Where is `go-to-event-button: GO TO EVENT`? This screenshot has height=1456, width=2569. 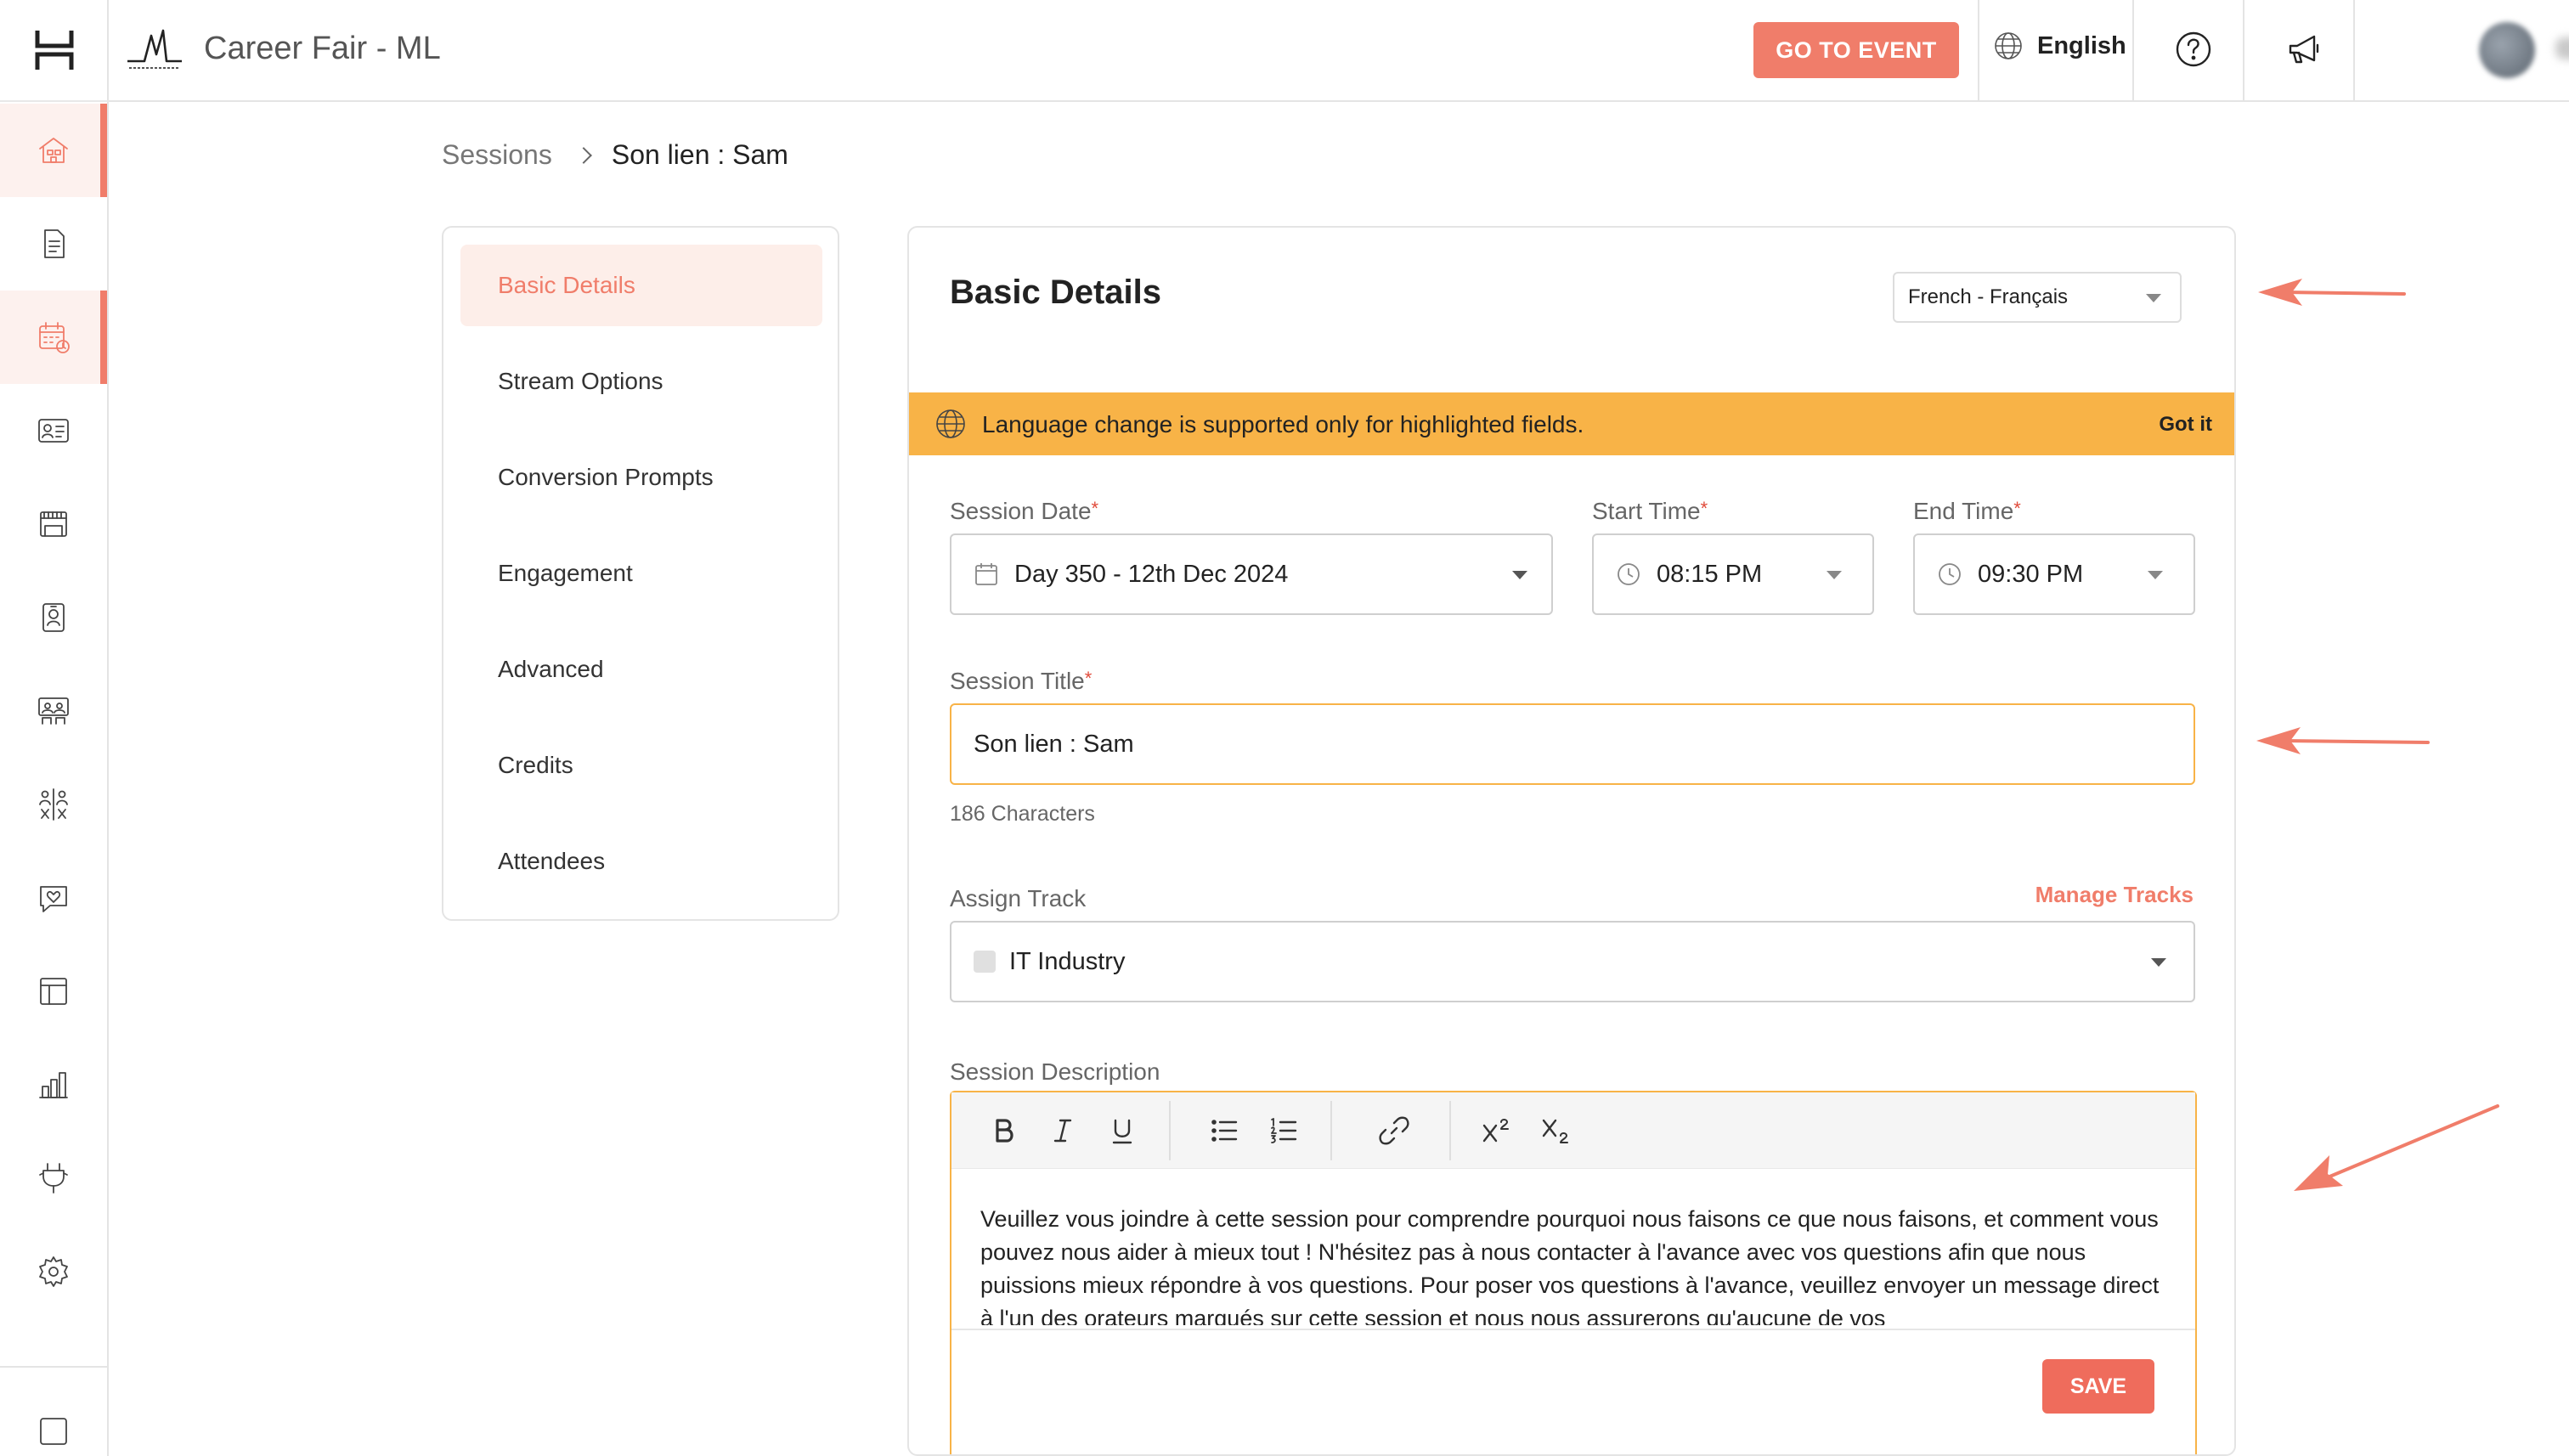 go-to-event-button: GO TO EVENT is located at coordinates (1856, 50).